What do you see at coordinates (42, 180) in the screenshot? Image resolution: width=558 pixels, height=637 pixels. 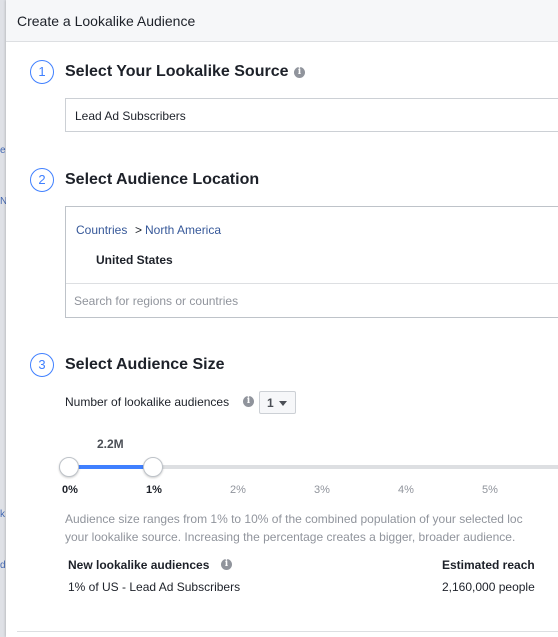 I see `step-number-2: 2` at bounding box center [42, 180].